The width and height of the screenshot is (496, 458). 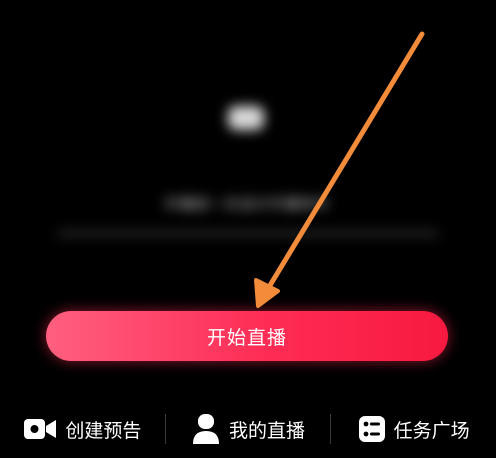 What do you see at coordinates (206, 429) in the screenshot?
I see `user-icon` at bounding box center [206, 429].